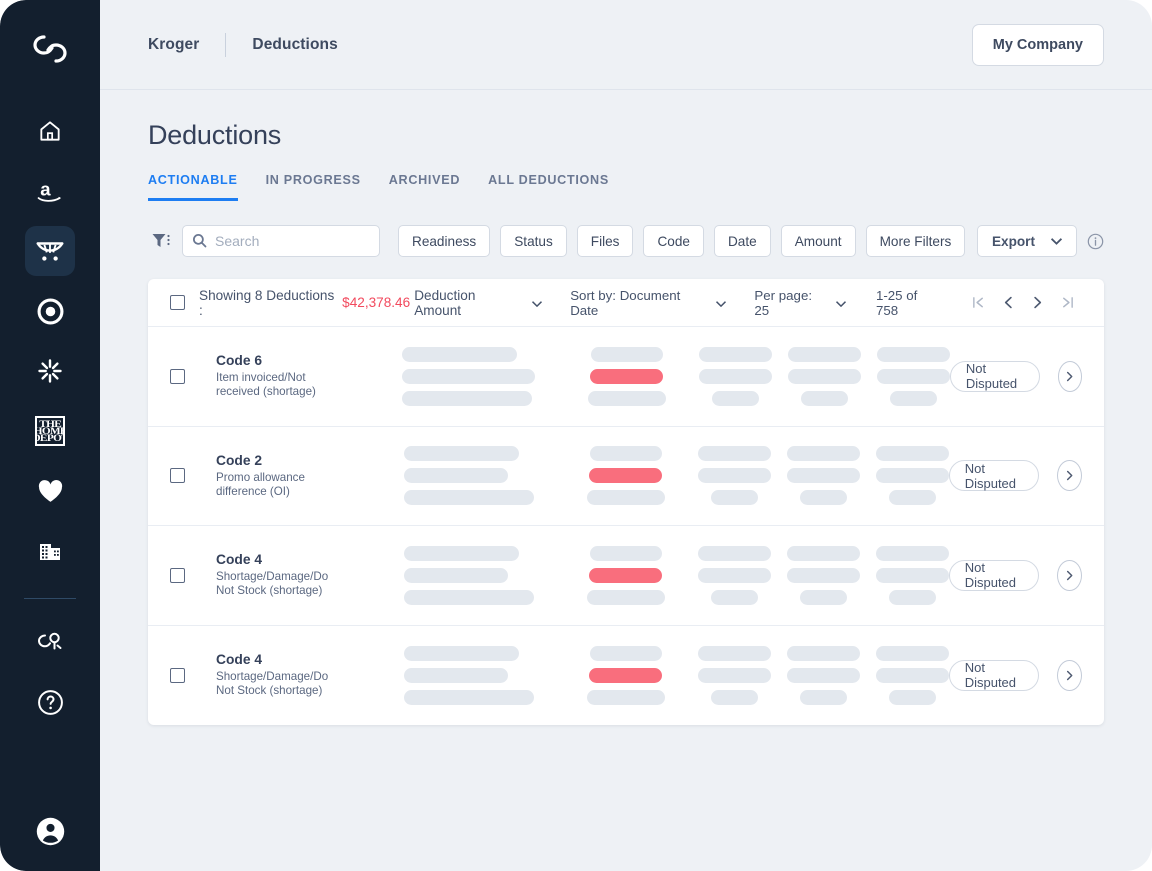  What do you see at coordinates (783, 302) in the screenshot?
I see `per-page-label: Per page: 25` at bounding box center [783, 302].